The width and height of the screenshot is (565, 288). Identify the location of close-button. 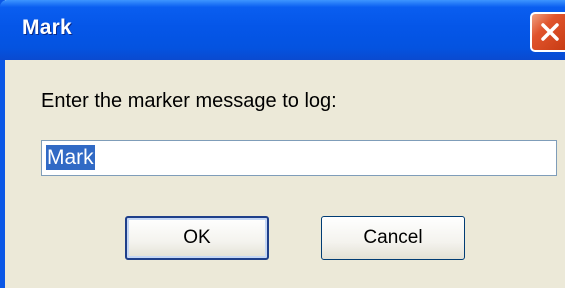
(547, 32).